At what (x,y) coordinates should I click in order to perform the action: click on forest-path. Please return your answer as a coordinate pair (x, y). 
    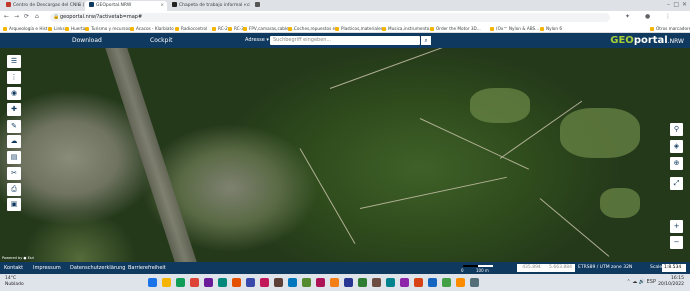
    Looking at the image, I should click on (474, 144).